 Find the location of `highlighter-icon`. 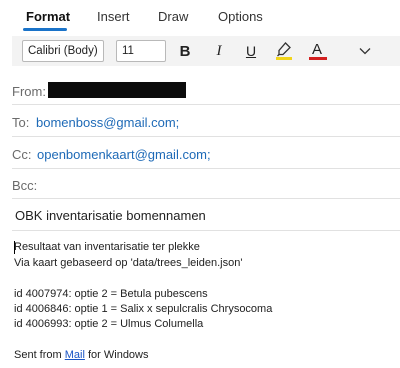

highlighter-icon is located at coordinates (284, 51).